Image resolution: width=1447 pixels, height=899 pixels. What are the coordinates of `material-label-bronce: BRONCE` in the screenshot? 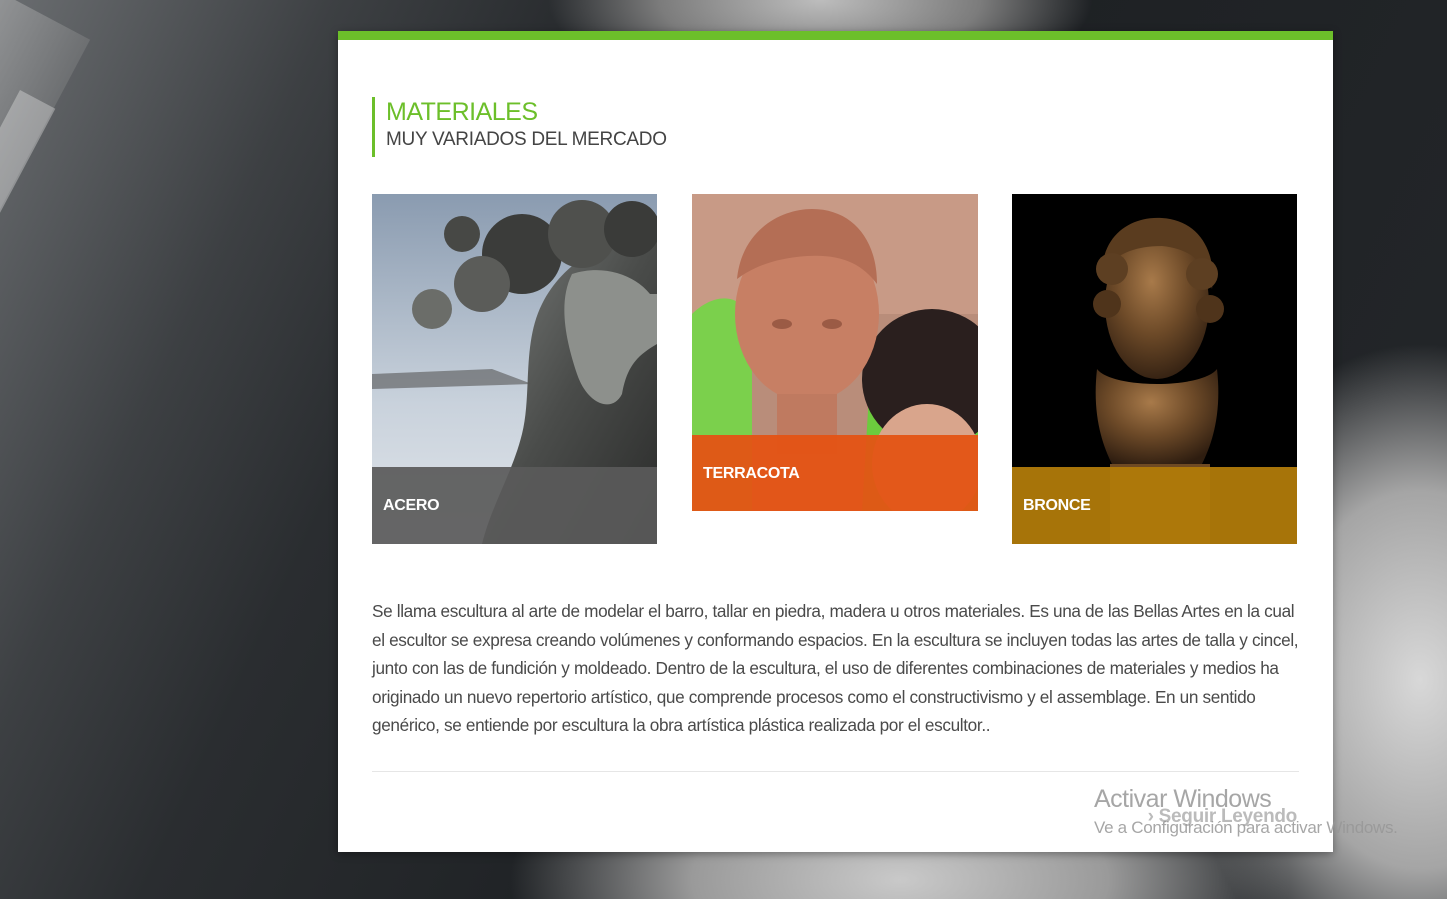 It's located at (1154, 505).